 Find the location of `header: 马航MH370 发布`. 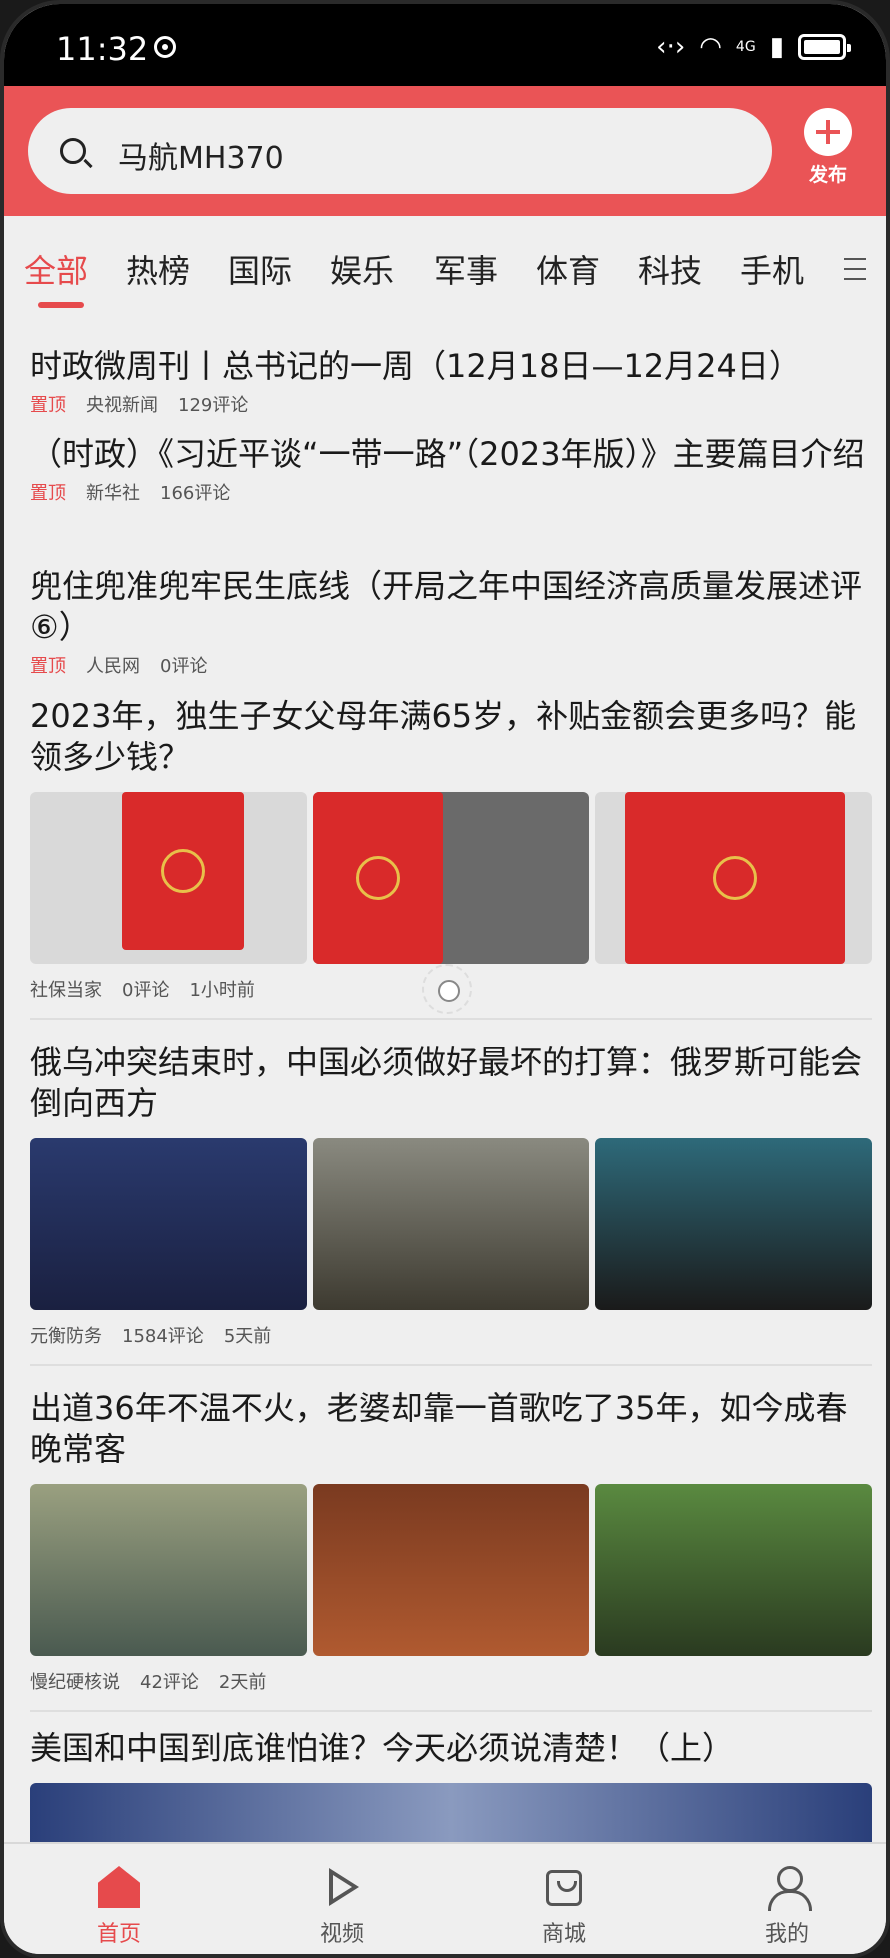

header: 马航MH370 发布 is located at coordinates (445, 151).